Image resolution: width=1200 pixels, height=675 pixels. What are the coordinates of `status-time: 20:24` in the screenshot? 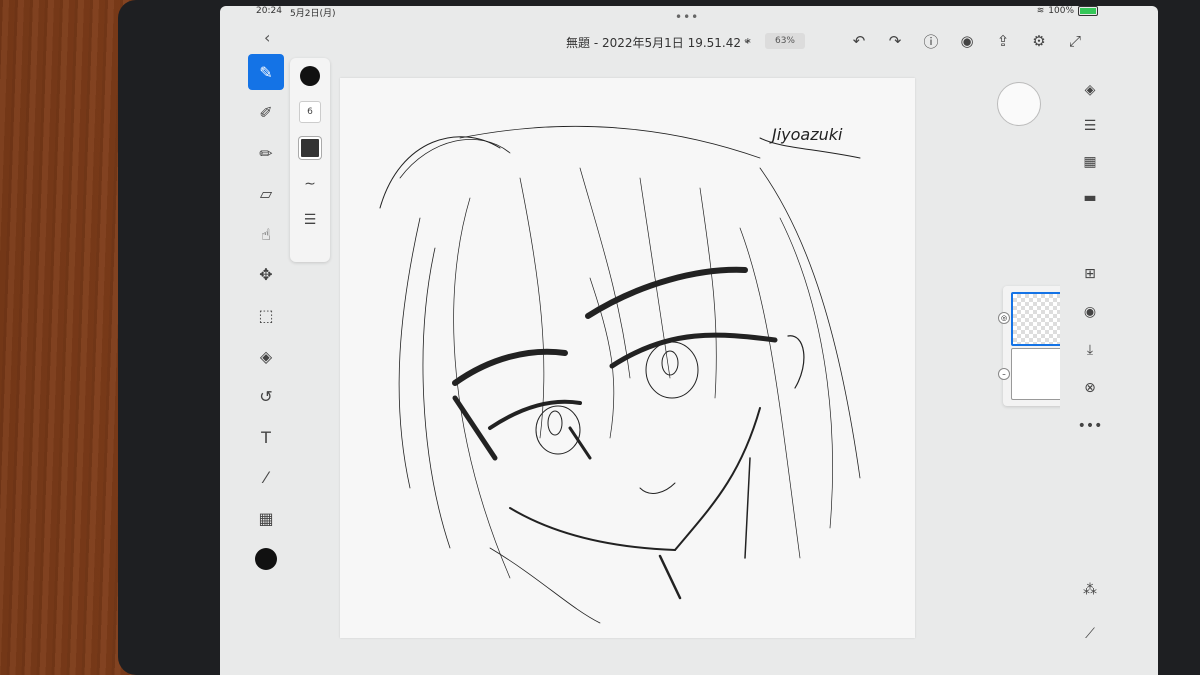 It's located at (269, 11).